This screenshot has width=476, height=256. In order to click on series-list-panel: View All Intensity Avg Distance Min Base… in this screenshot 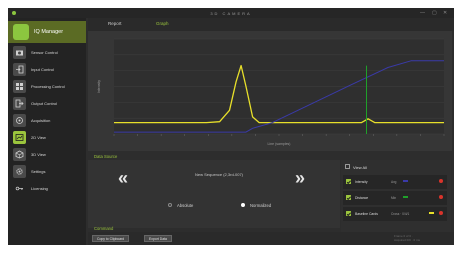, I will do `click(396, 196)`.